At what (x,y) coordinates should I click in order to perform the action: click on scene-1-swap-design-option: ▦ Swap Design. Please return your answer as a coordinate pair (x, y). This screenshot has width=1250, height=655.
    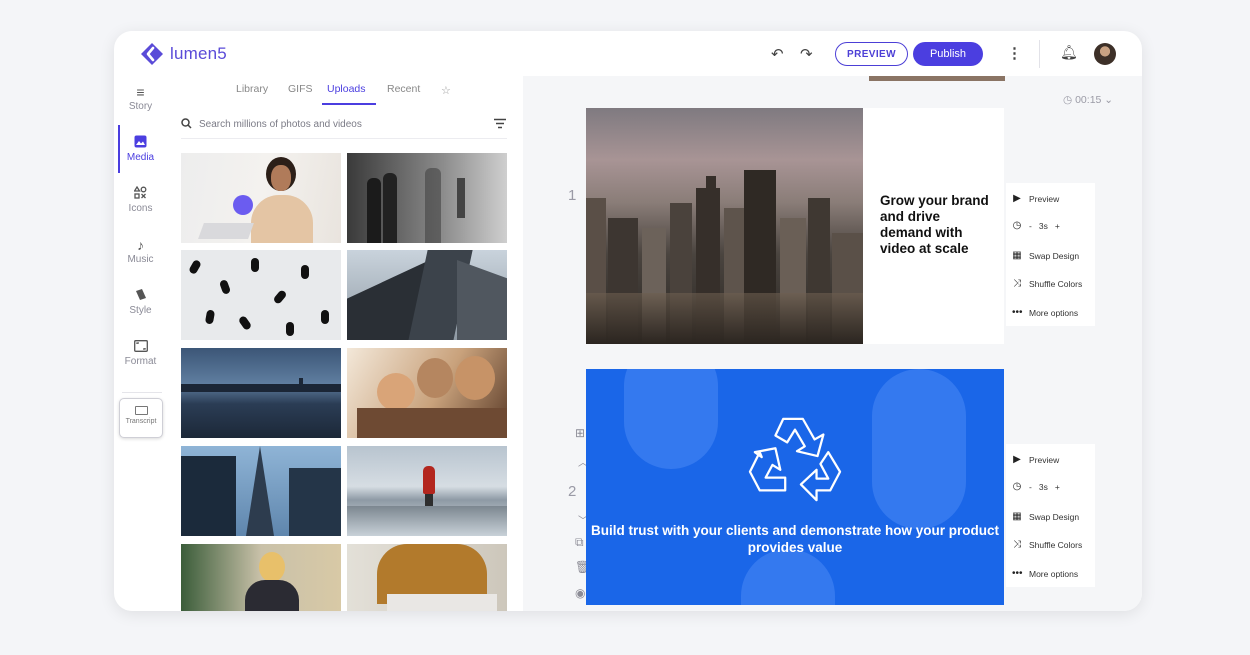
    Looking at the image, I should click on (1045, 255).